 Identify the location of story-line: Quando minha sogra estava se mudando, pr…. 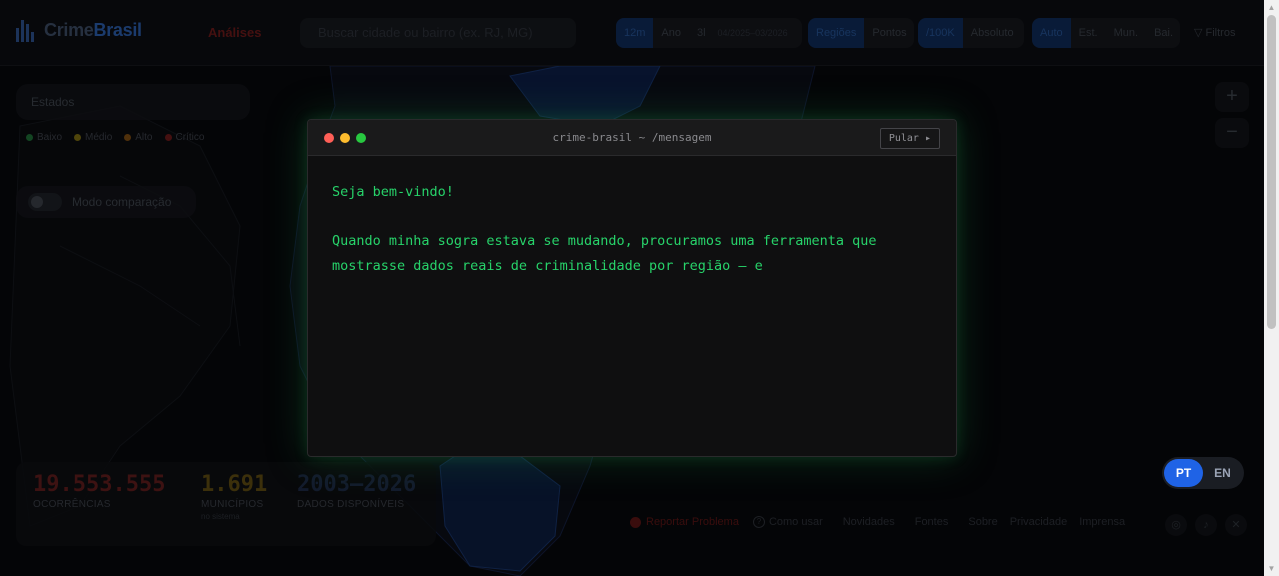
(604, 253).